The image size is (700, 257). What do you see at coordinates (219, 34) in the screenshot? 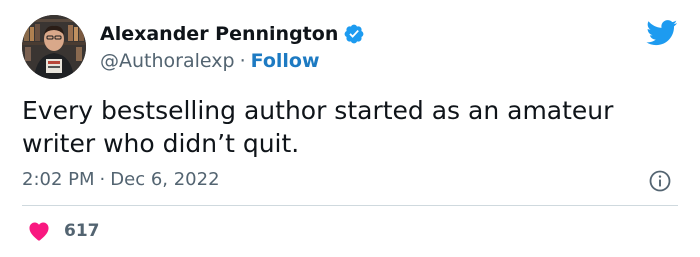
I see `display-name: Alexander Pennington` at bounding box center [219, 34].